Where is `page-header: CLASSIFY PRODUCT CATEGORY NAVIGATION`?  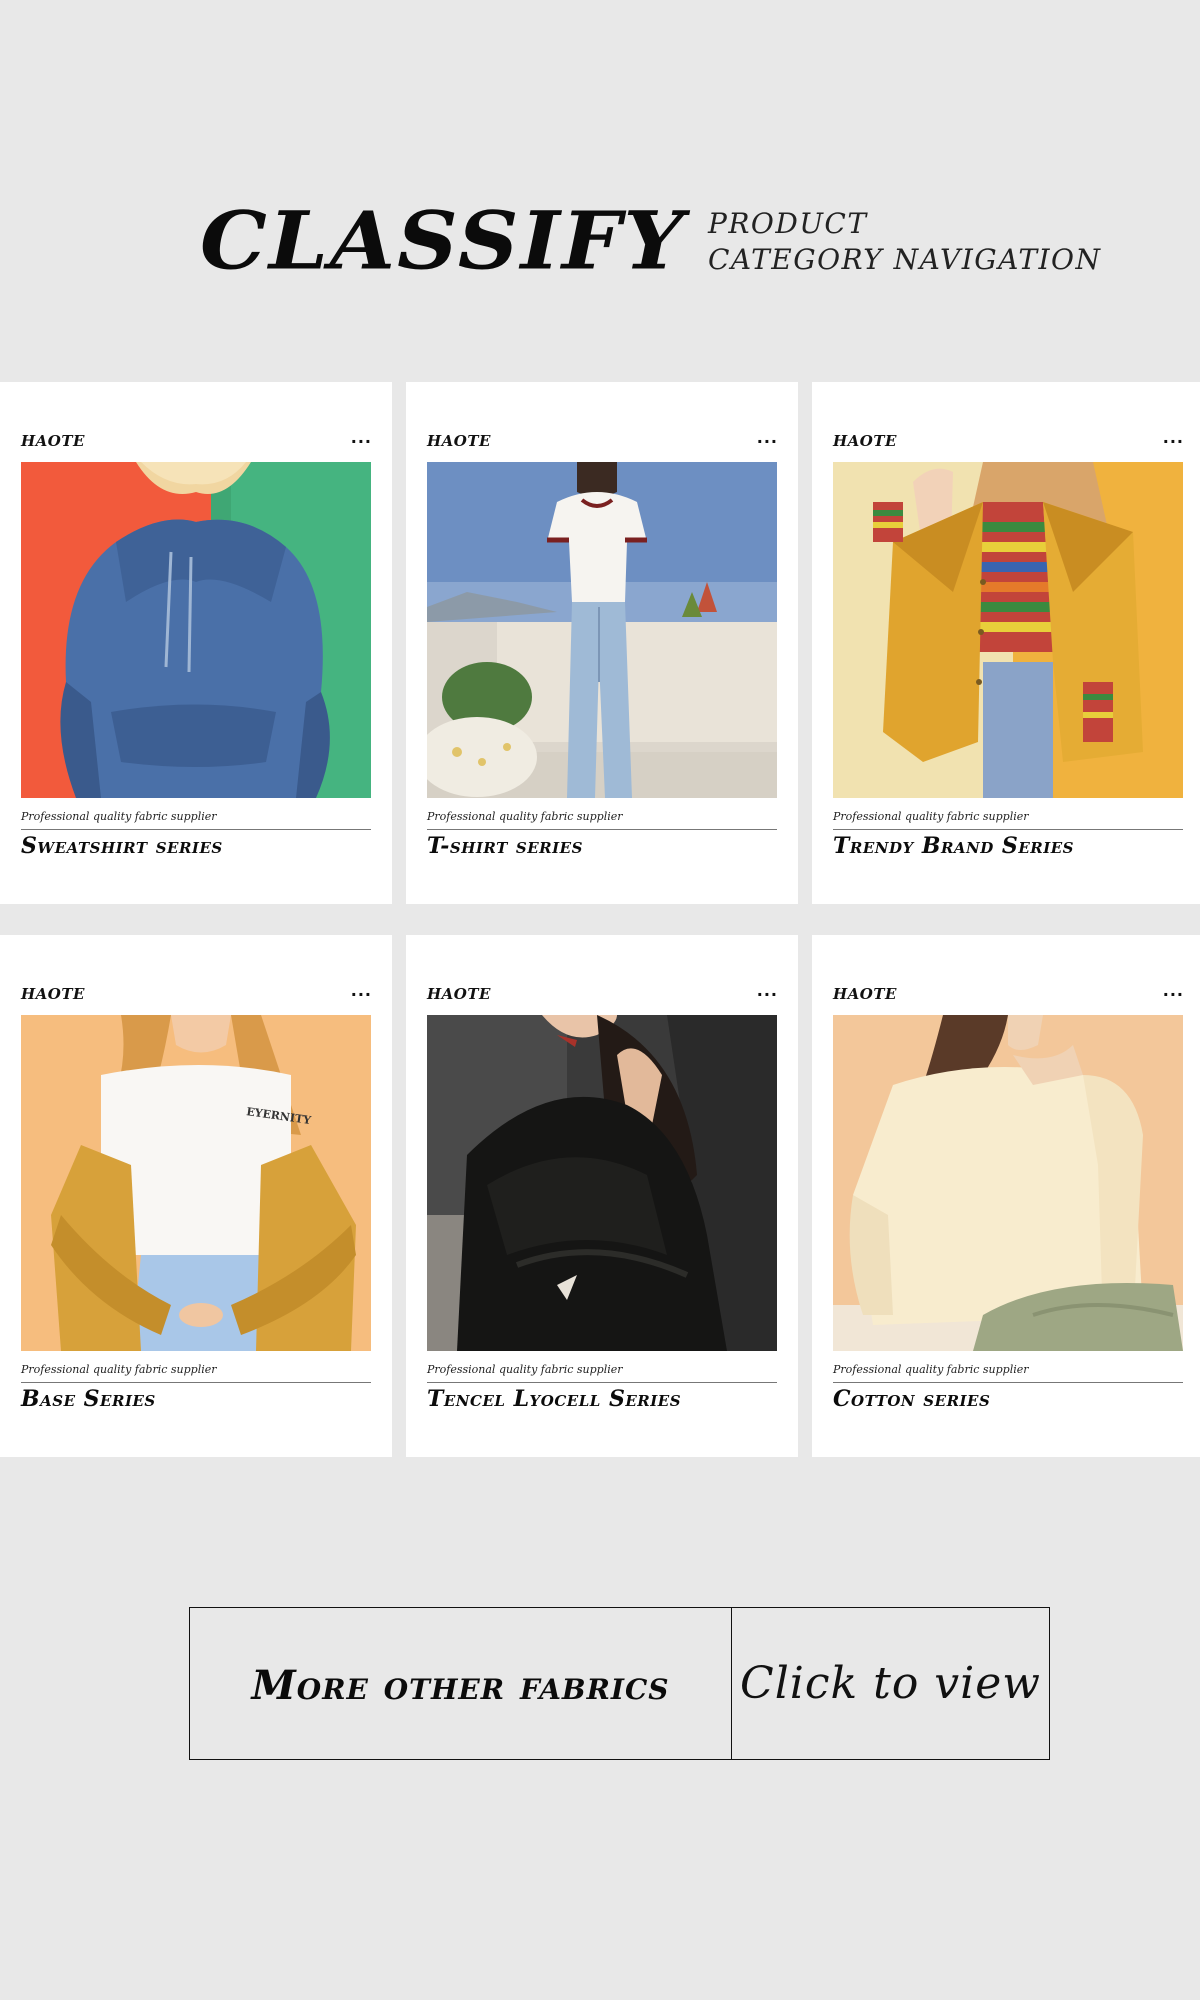
page-header: CLASSIFY PRODUCT CATEGORY NAVIGATION is located at coordinates (650, 244).